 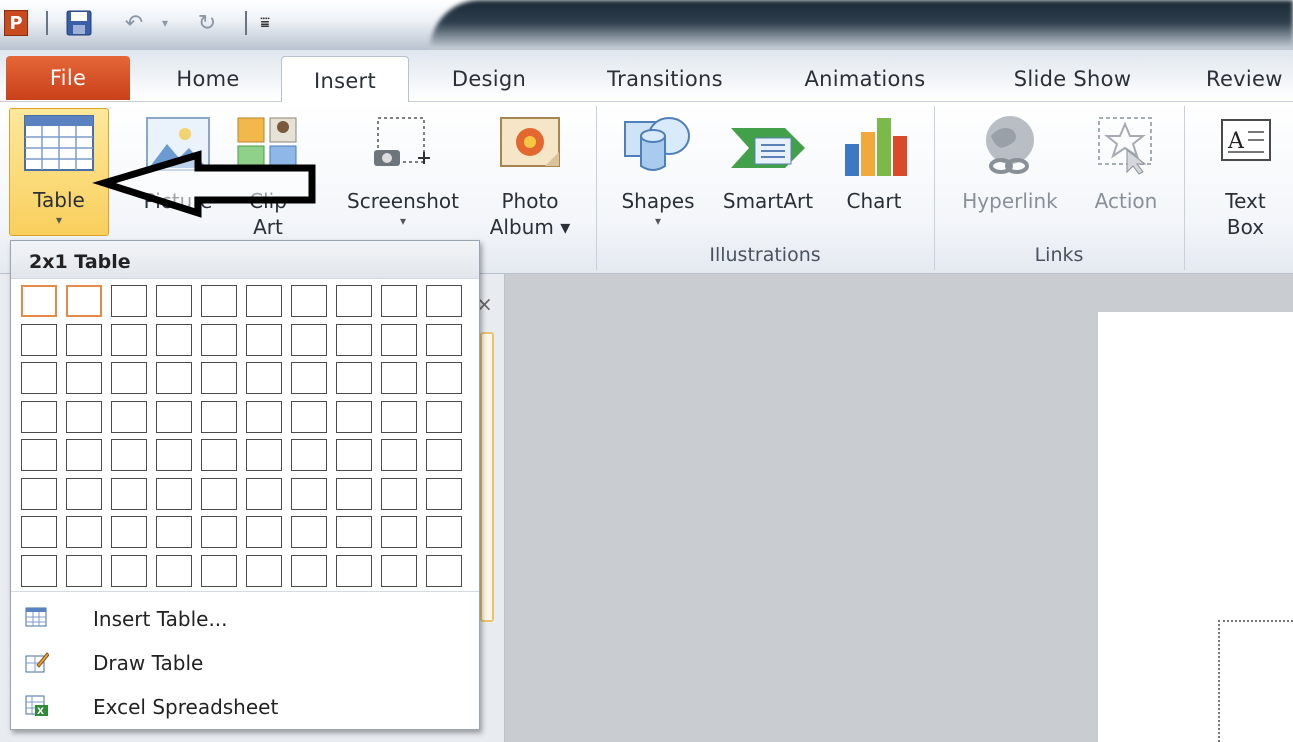 I want to click on excel-spreadsheet-menu-item: X Excel Spreadsheet, so click(x=245, y=707).